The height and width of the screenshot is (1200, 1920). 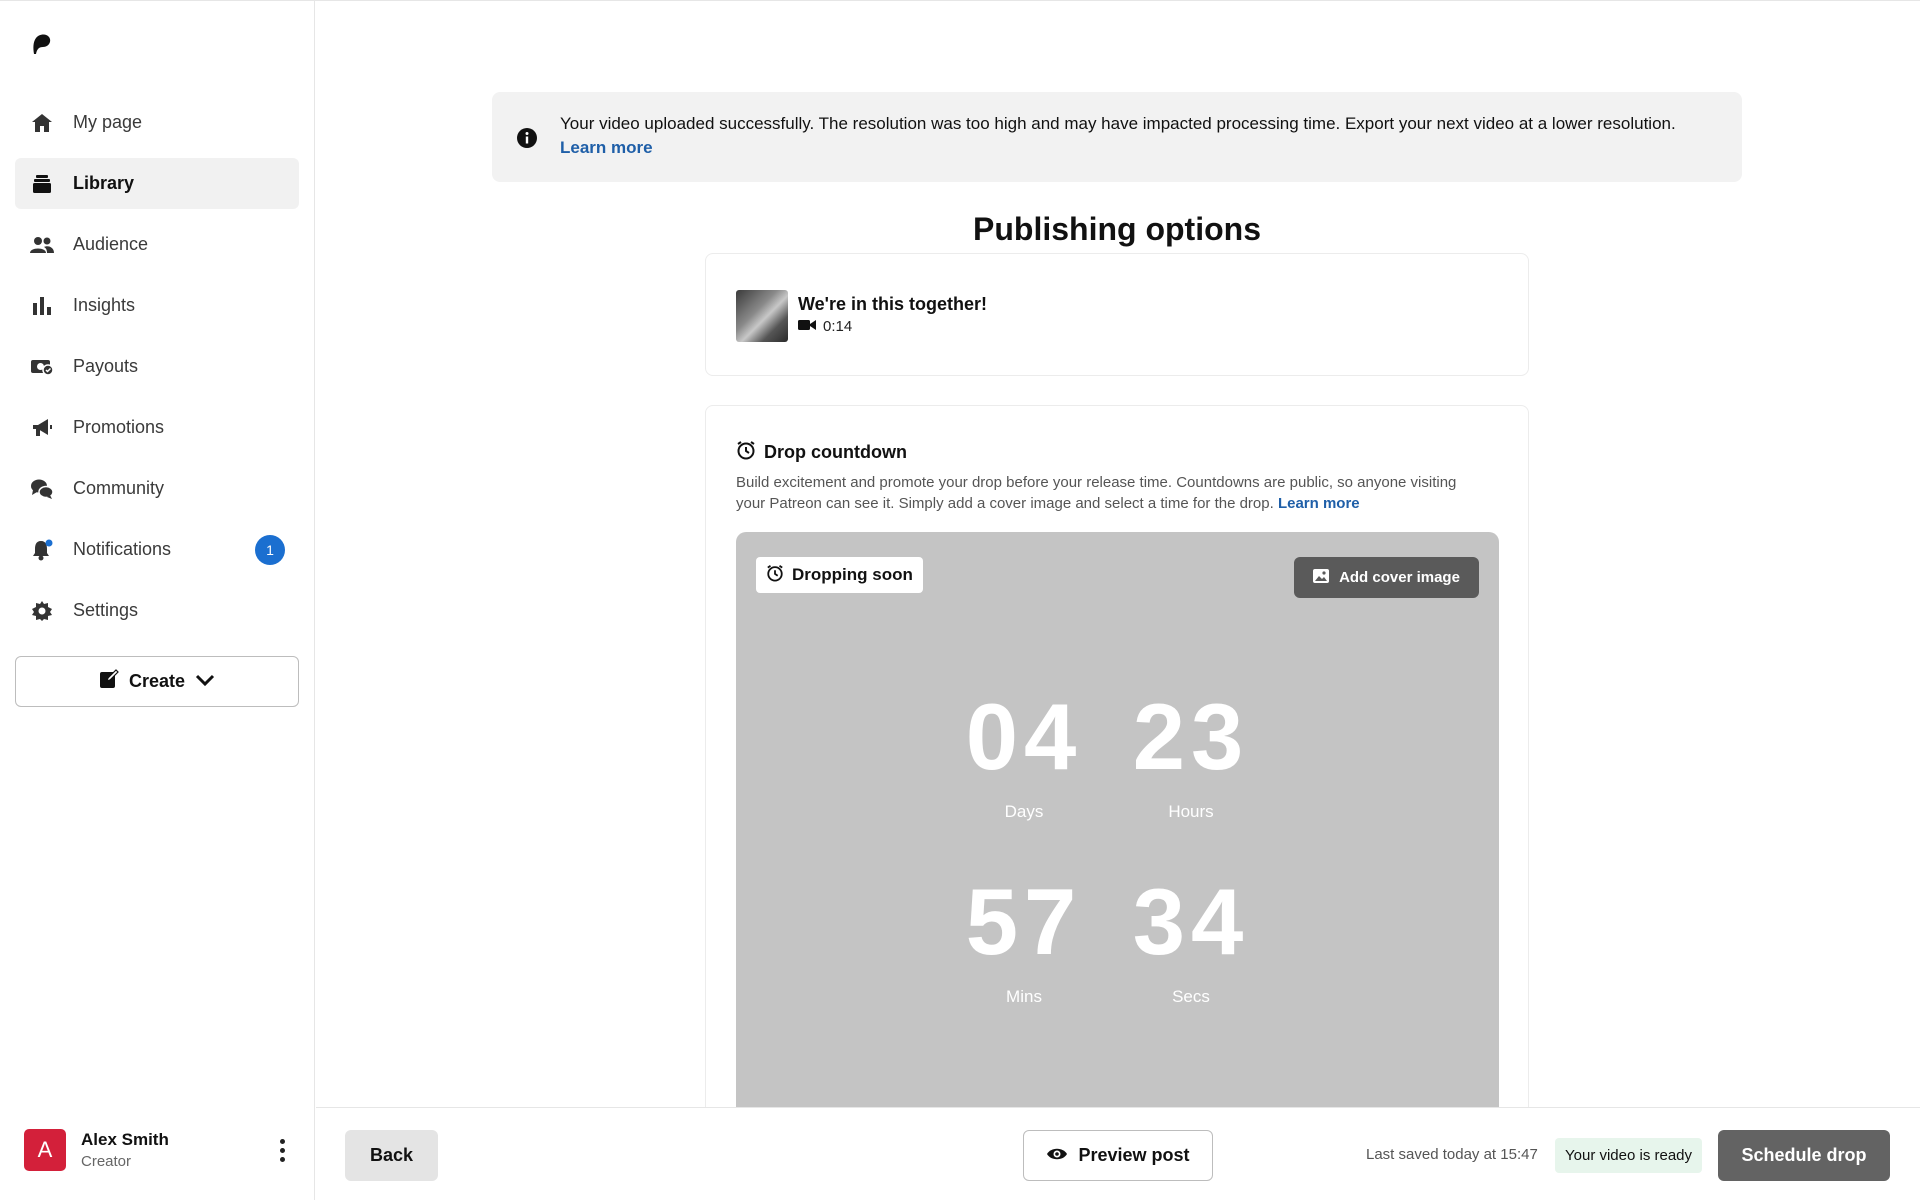 What do you see at coordinates (1191, 736) in the screenshot?
I see `countdown-hours-value: 23` at bounding box center [1191, 736].